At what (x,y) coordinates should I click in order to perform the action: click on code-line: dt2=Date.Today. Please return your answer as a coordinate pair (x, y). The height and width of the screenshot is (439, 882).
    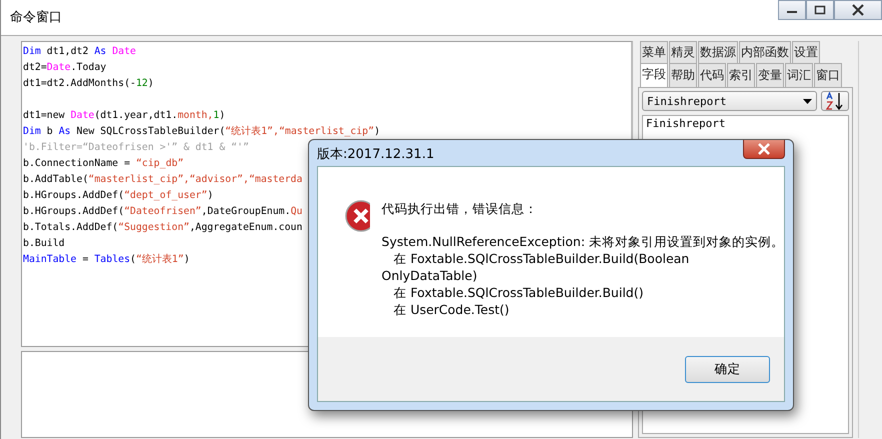
    Looking at the image, I should click on (64, 68).